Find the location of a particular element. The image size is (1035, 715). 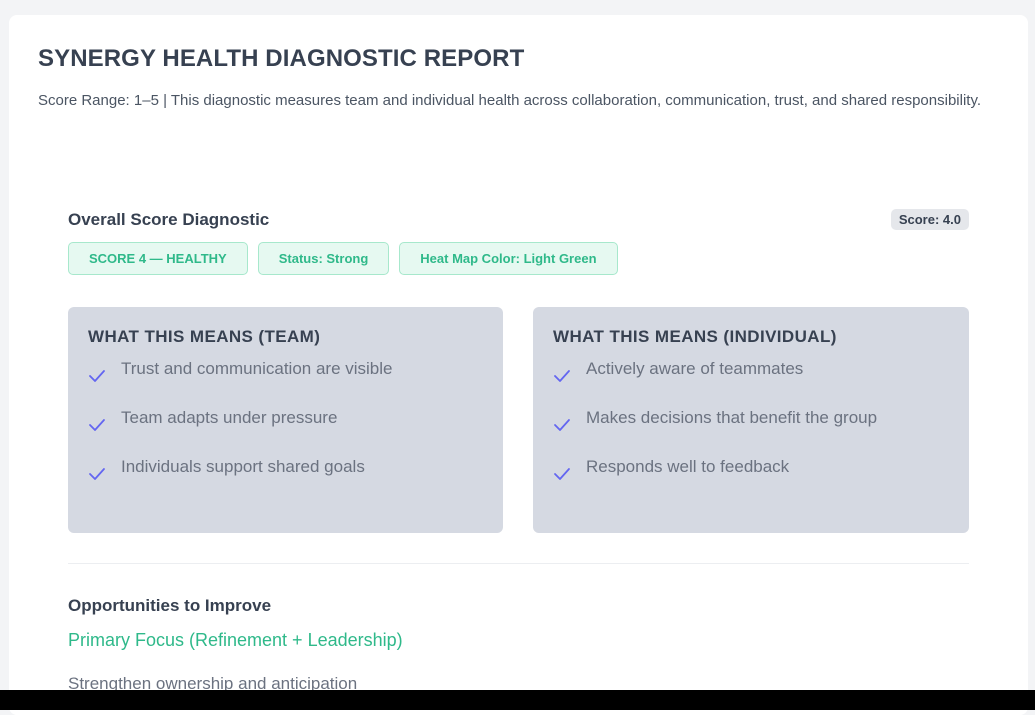

list-item: Trust and communication are visible is located at coordinates (285, 383).